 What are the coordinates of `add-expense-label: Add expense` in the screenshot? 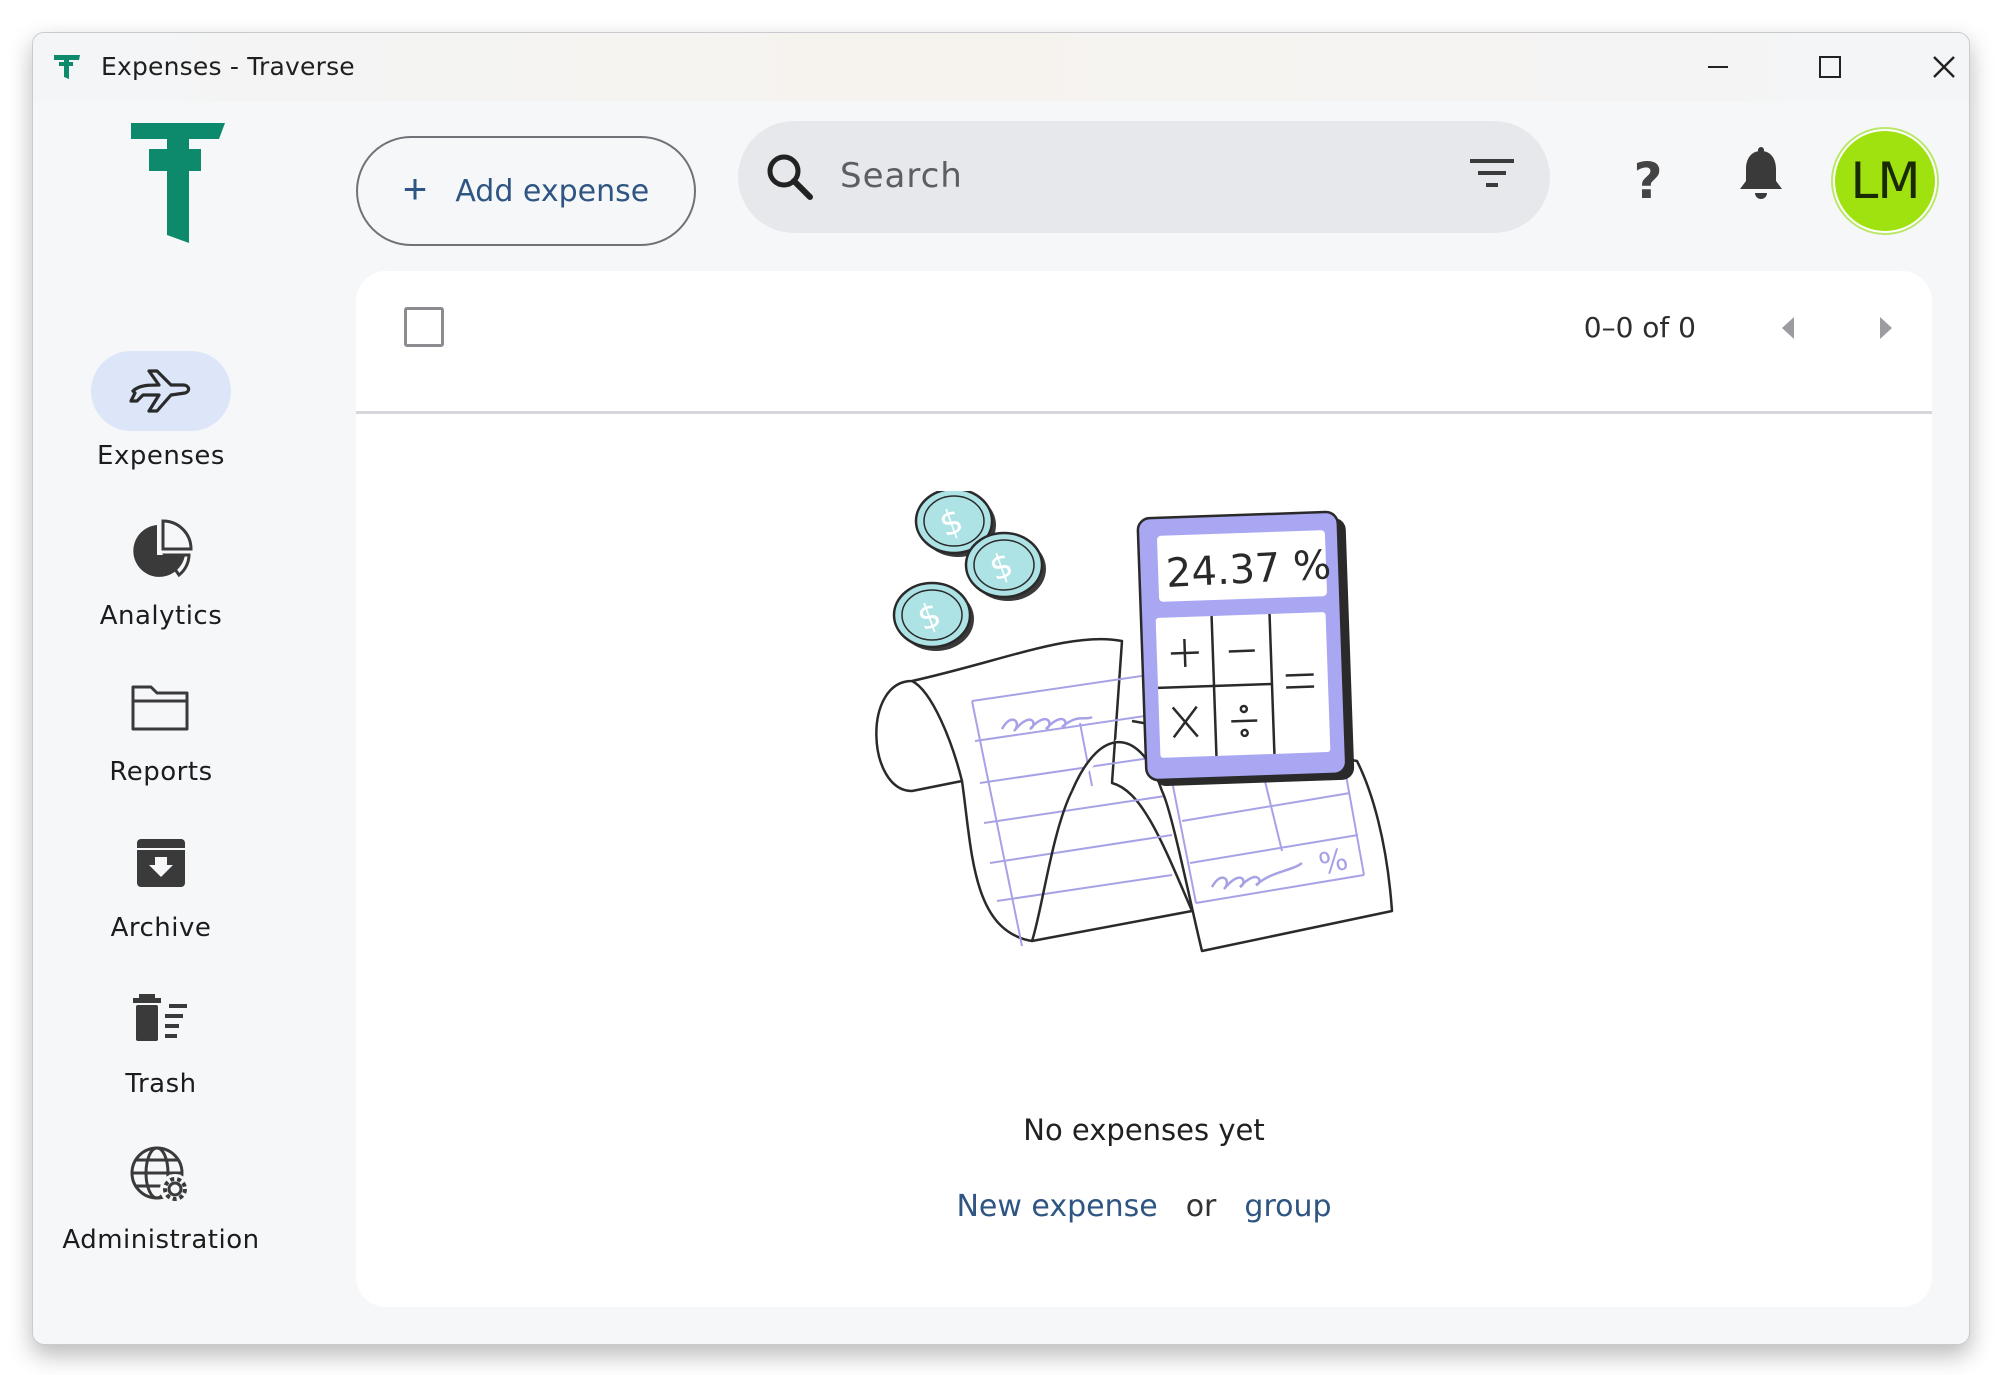 It's located at (552, 191).